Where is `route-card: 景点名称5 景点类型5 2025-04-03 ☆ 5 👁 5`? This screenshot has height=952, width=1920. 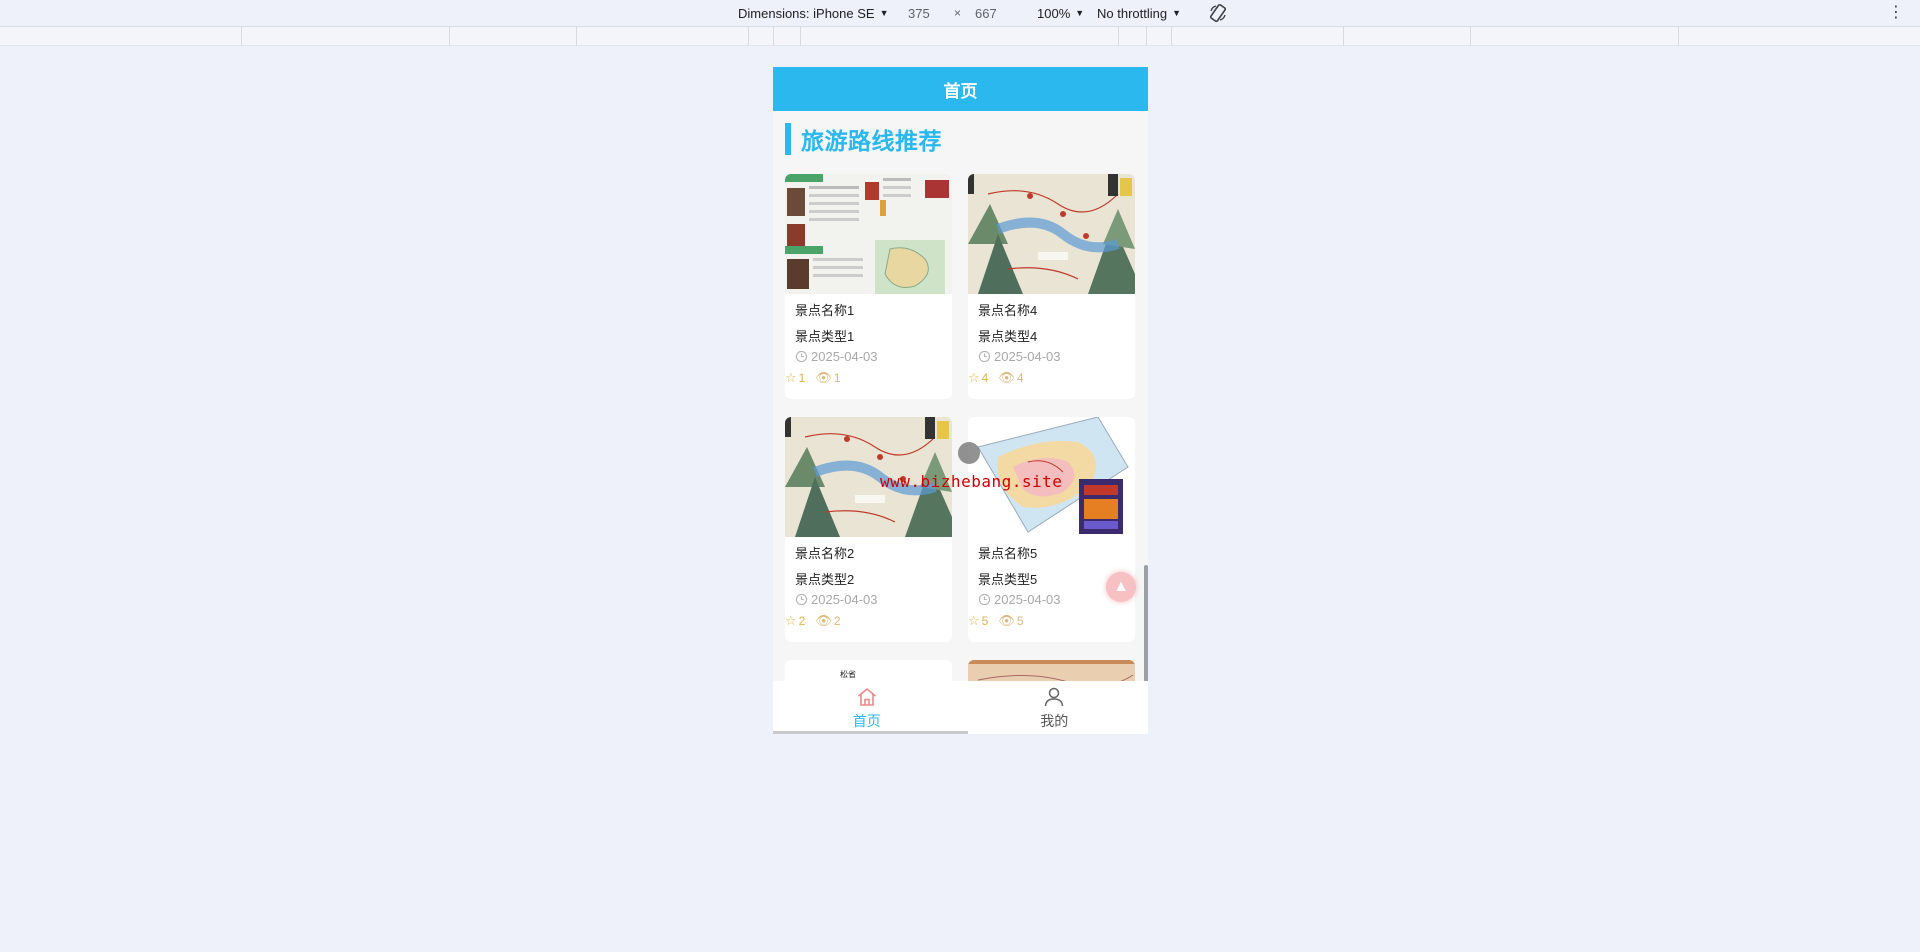 route-card: 景点名称5 景点类型5 2025-04-03 ☆ 5 👁 5 is located at coordinates (1051, 529).